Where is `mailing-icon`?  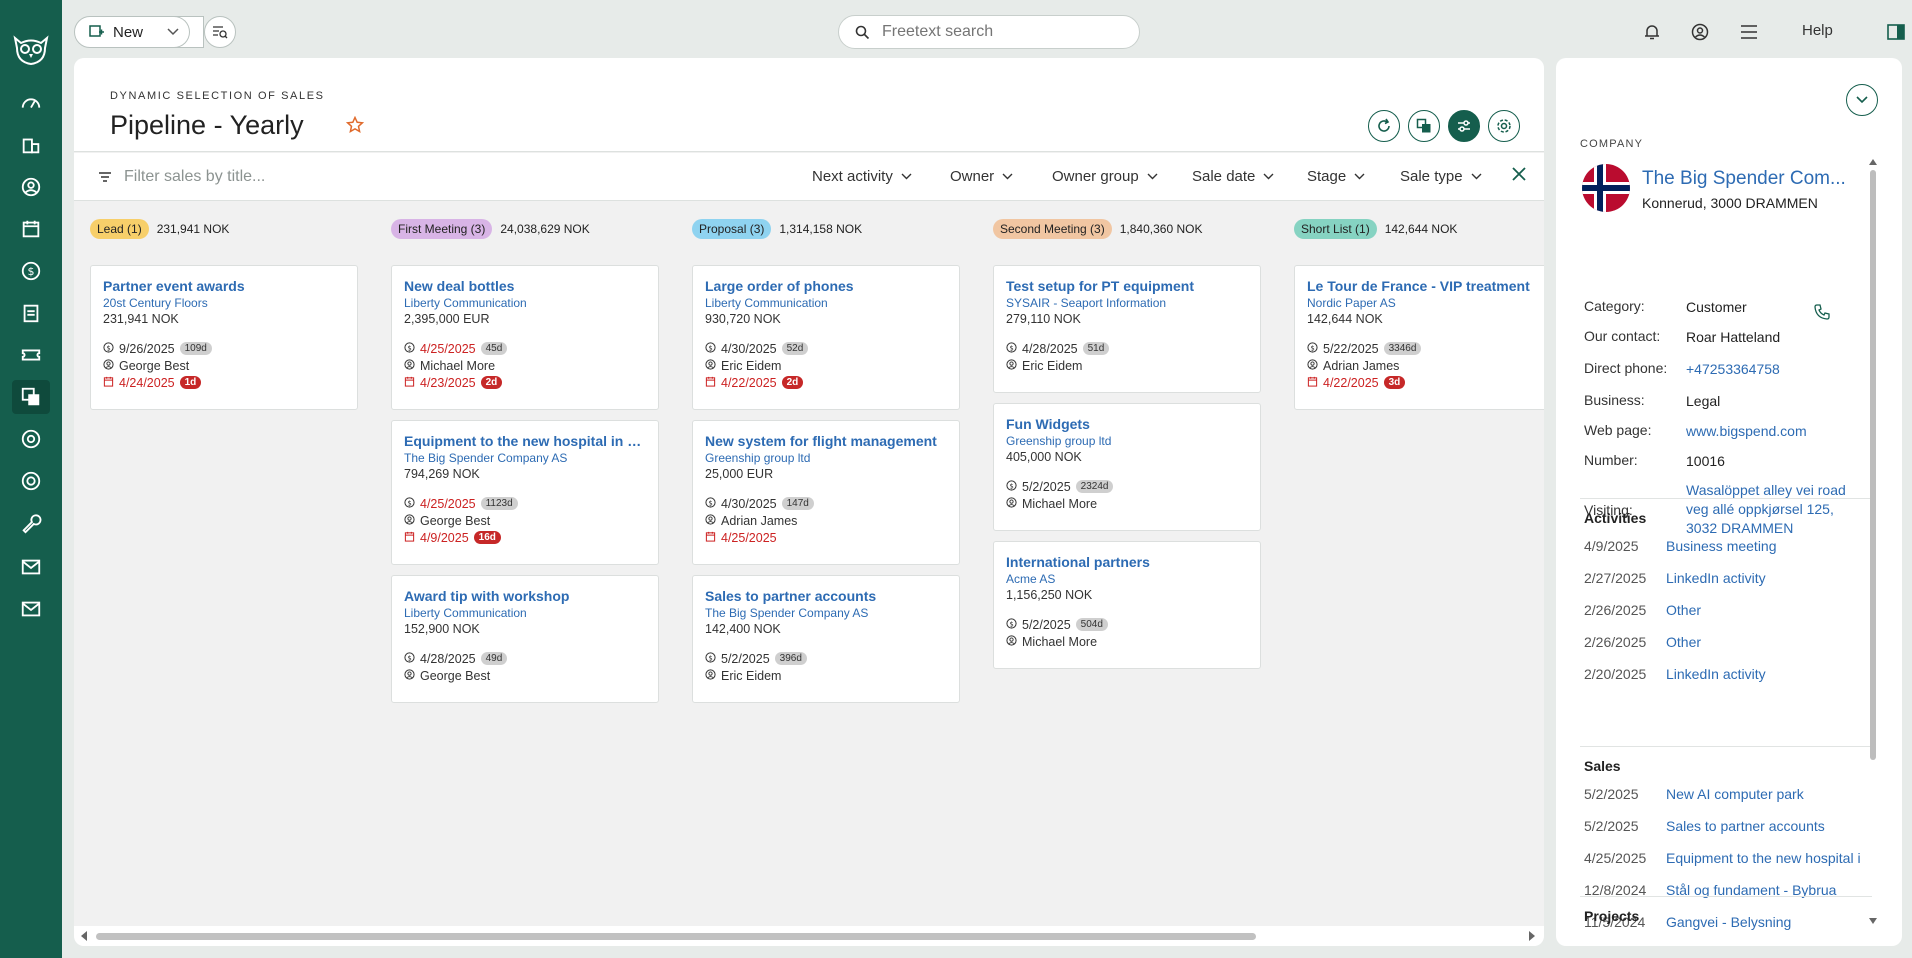 mailing-icon is located at coordinates (31, 609).